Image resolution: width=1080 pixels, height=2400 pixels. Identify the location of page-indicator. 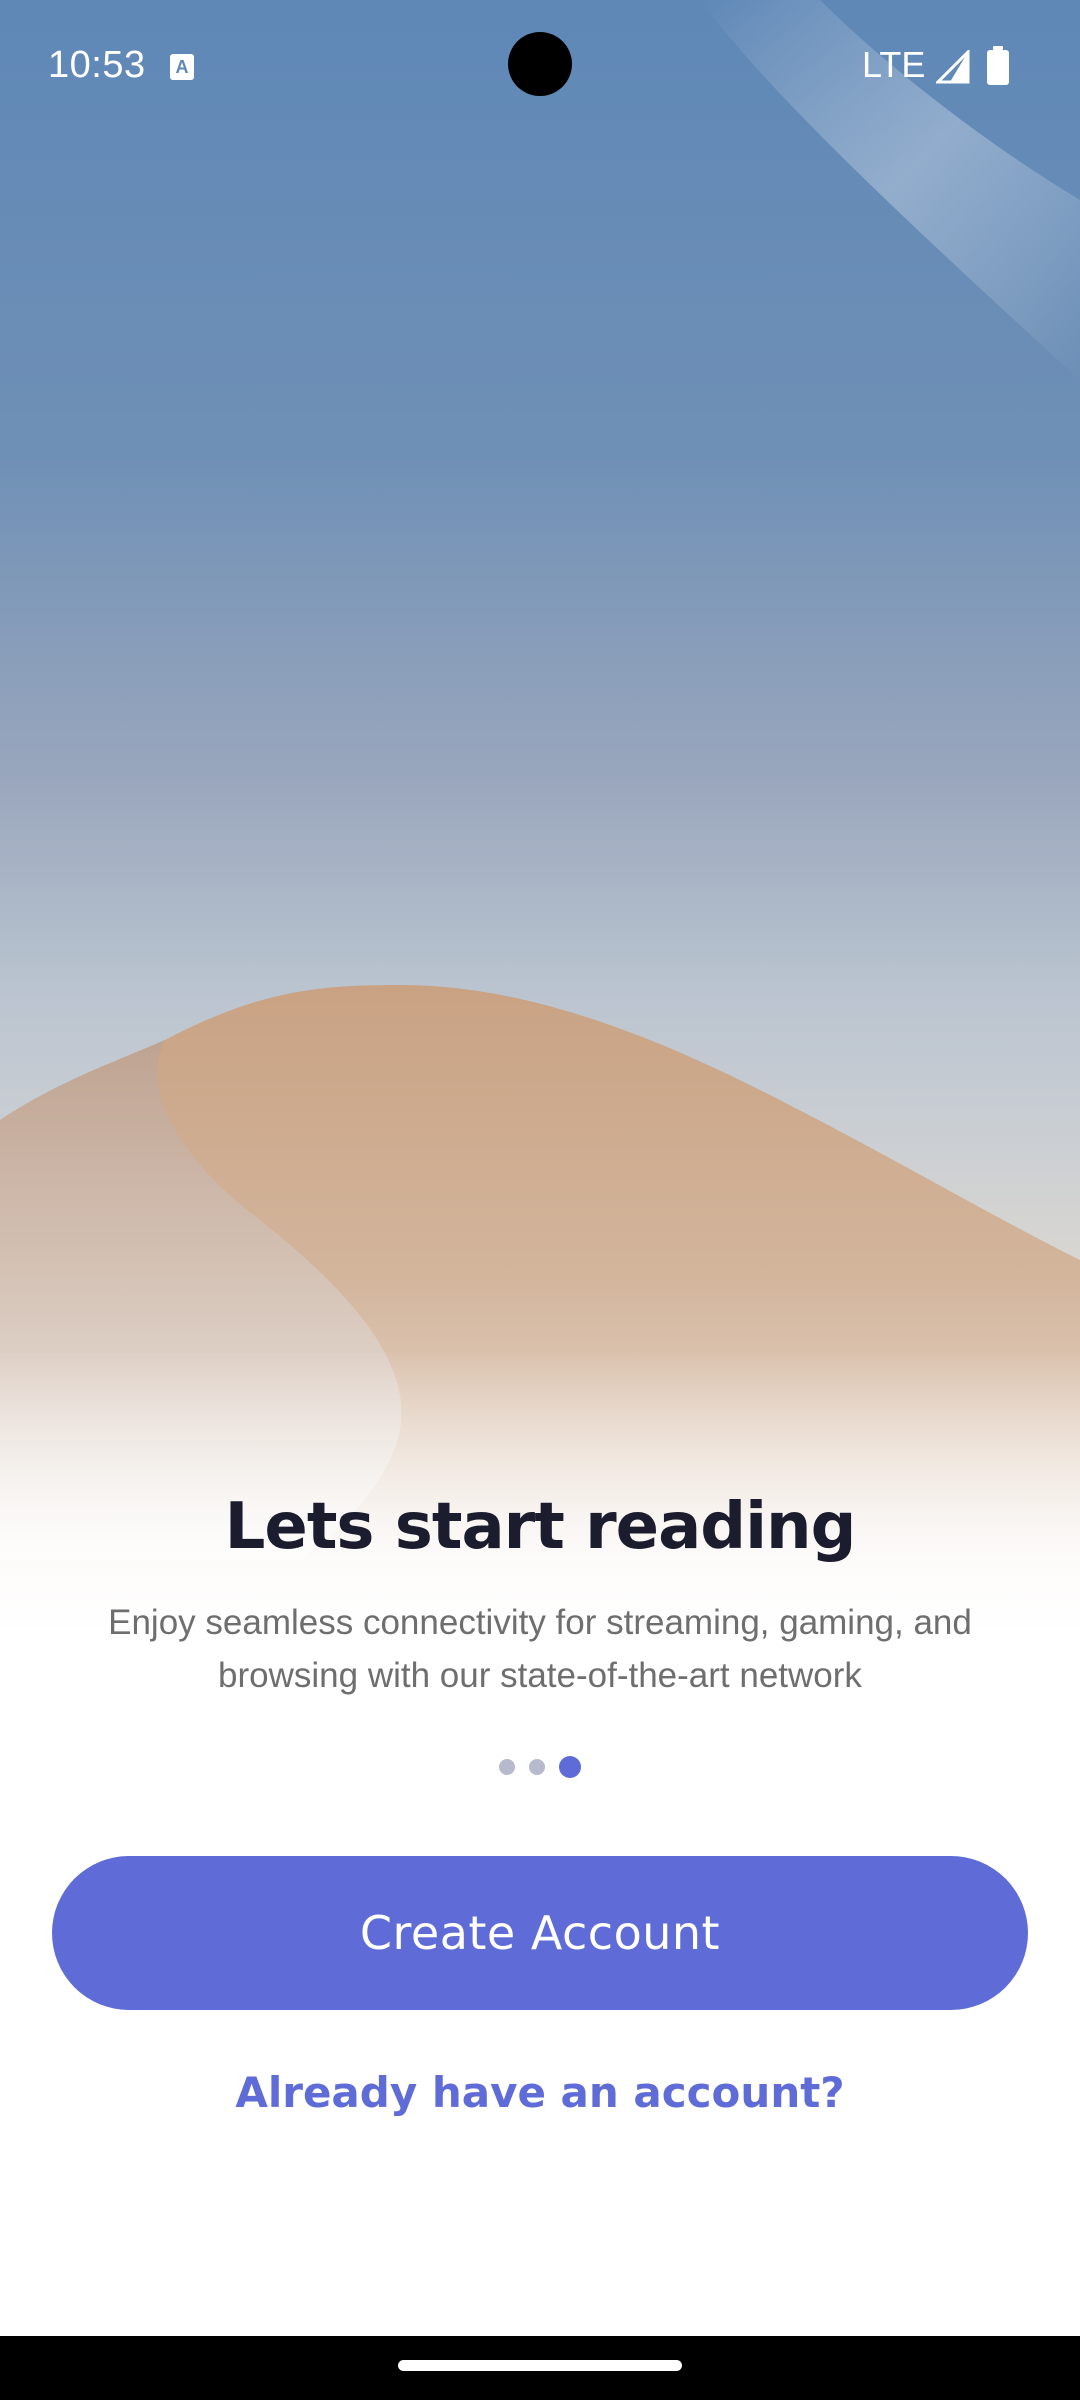
(540, 1767).